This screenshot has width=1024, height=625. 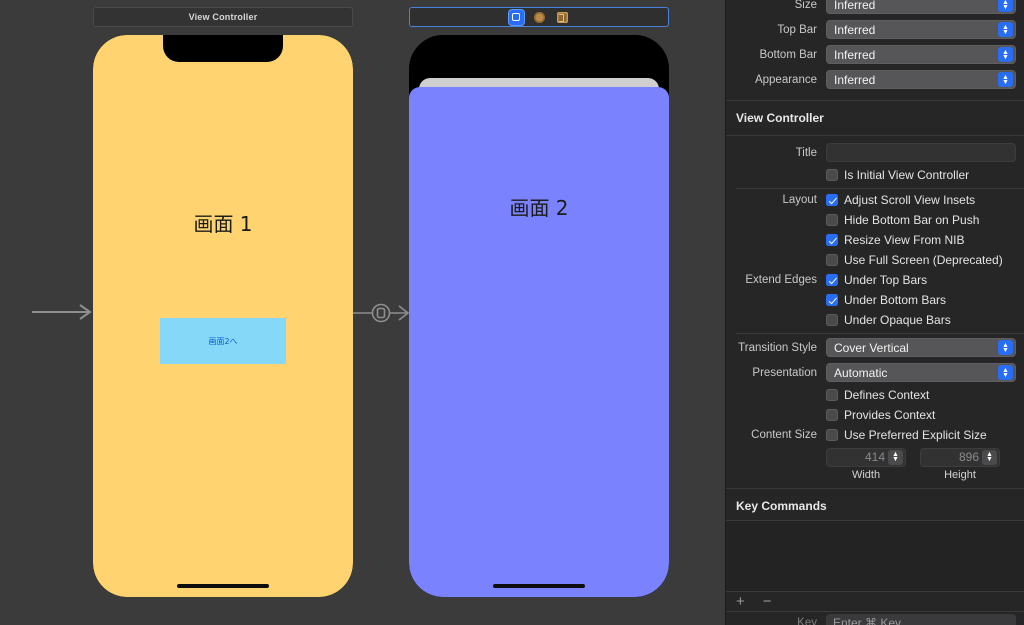 I want to click on input-key-command: Enter ⌘ Key, so click(x=921, y=619).